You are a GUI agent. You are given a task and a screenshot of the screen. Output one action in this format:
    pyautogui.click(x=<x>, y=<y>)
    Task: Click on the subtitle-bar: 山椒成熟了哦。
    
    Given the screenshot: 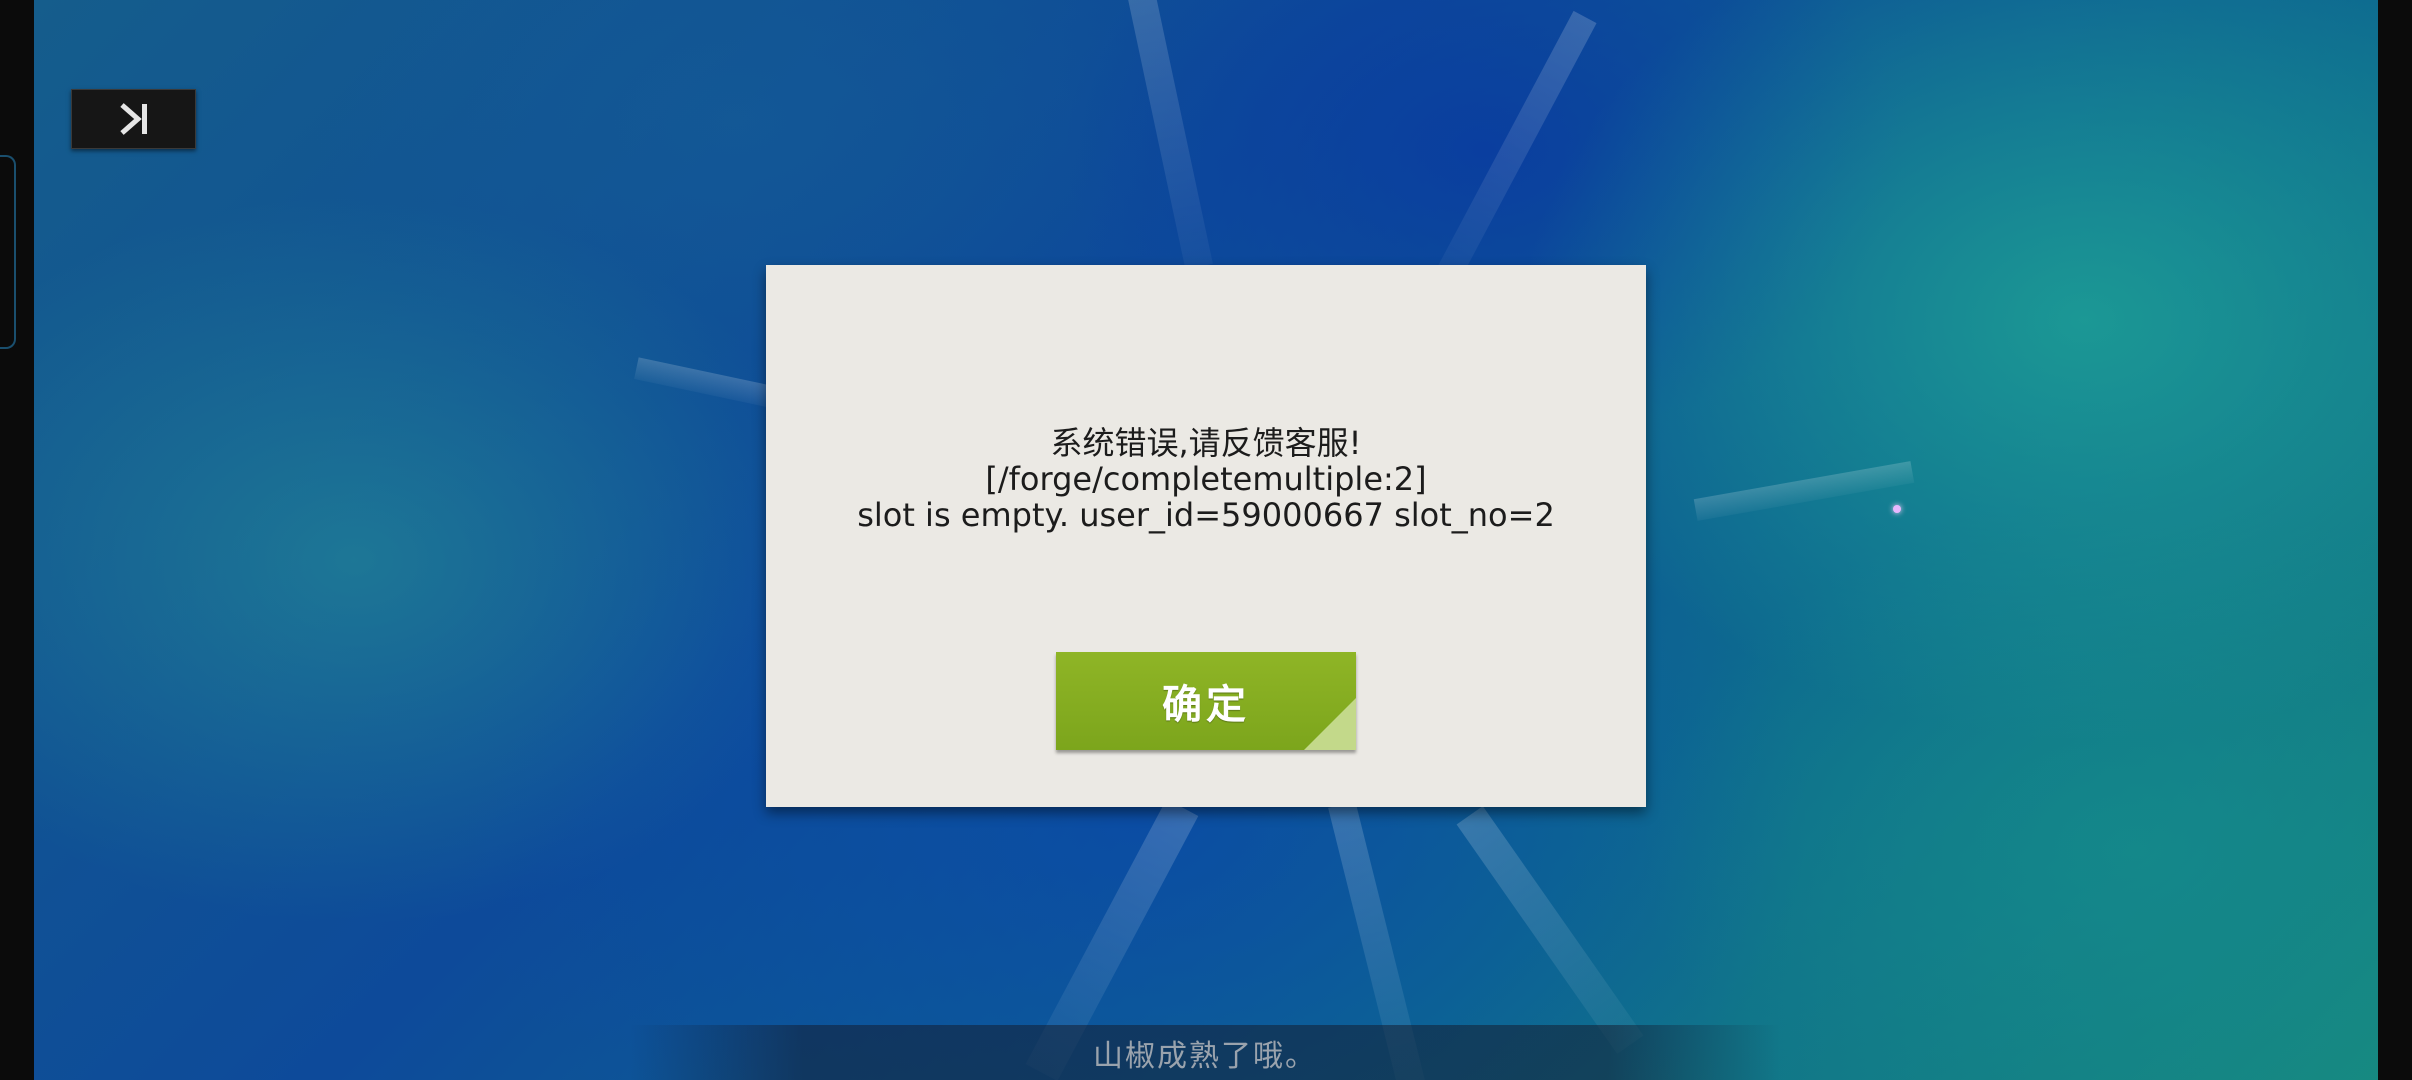 What is the action you would take?
    pyautogui.click(x=1205, y=1052)
    